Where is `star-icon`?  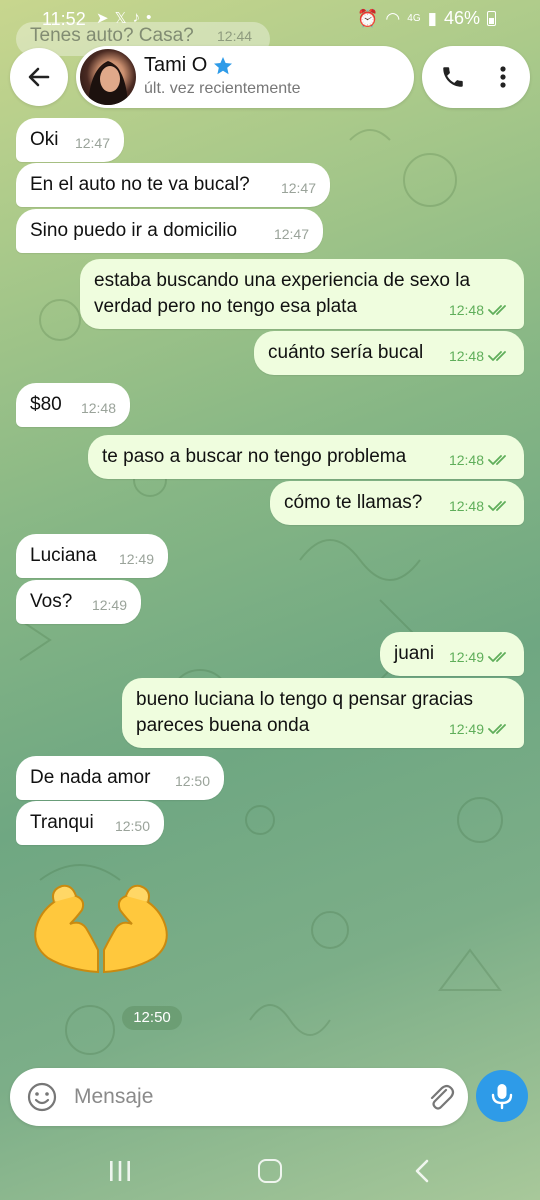 star-icon is located at coordinates (223, 65).